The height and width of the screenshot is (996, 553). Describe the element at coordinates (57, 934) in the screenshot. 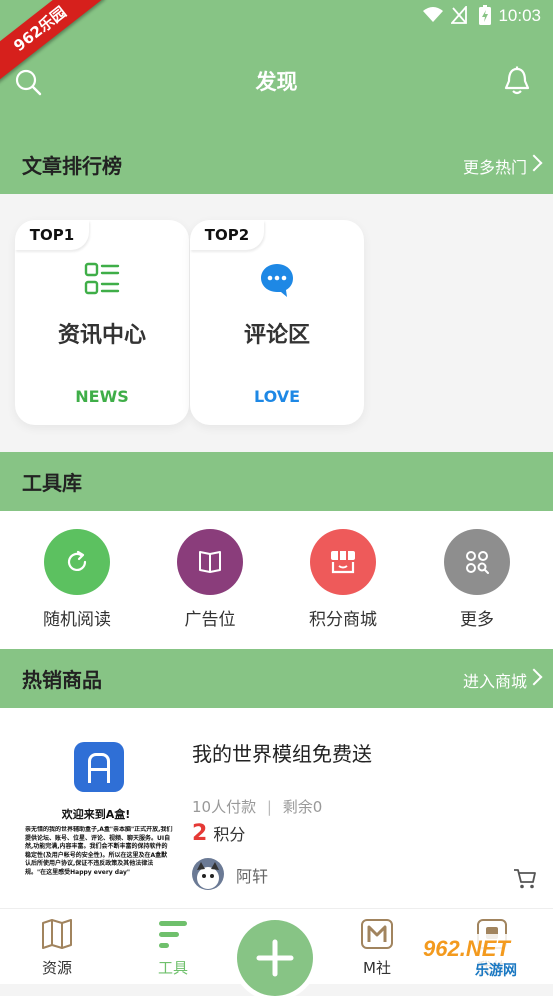

I see `map-icon` at that location.